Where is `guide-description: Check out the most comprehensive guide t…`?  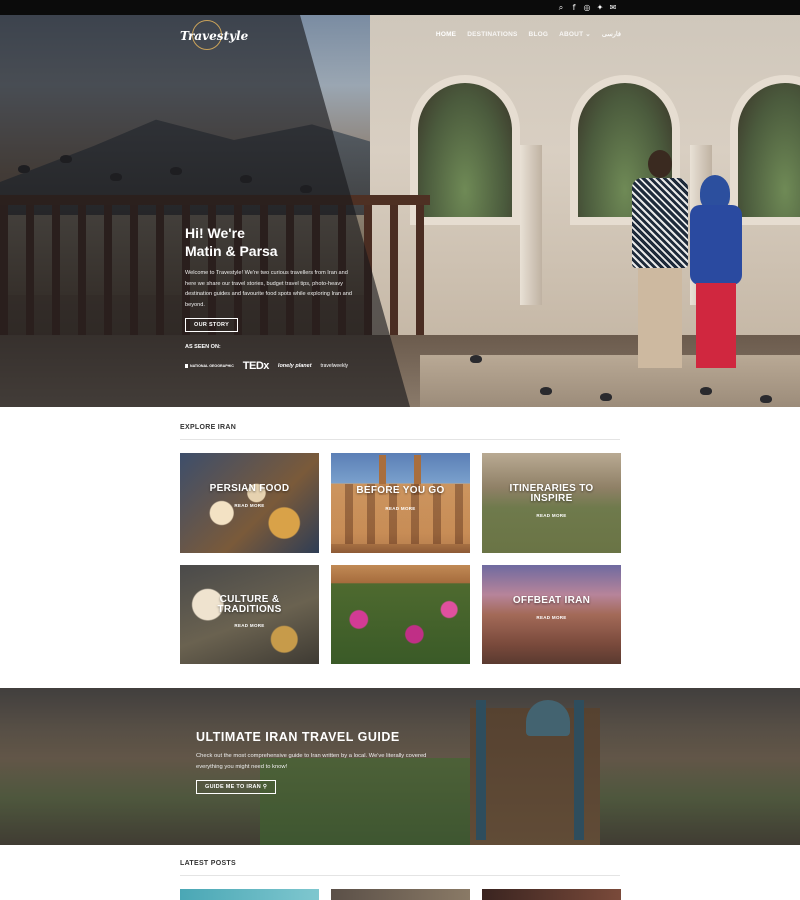 guide-description: Check out the most comprehensive guide t… is located at coordinates (311, 761).